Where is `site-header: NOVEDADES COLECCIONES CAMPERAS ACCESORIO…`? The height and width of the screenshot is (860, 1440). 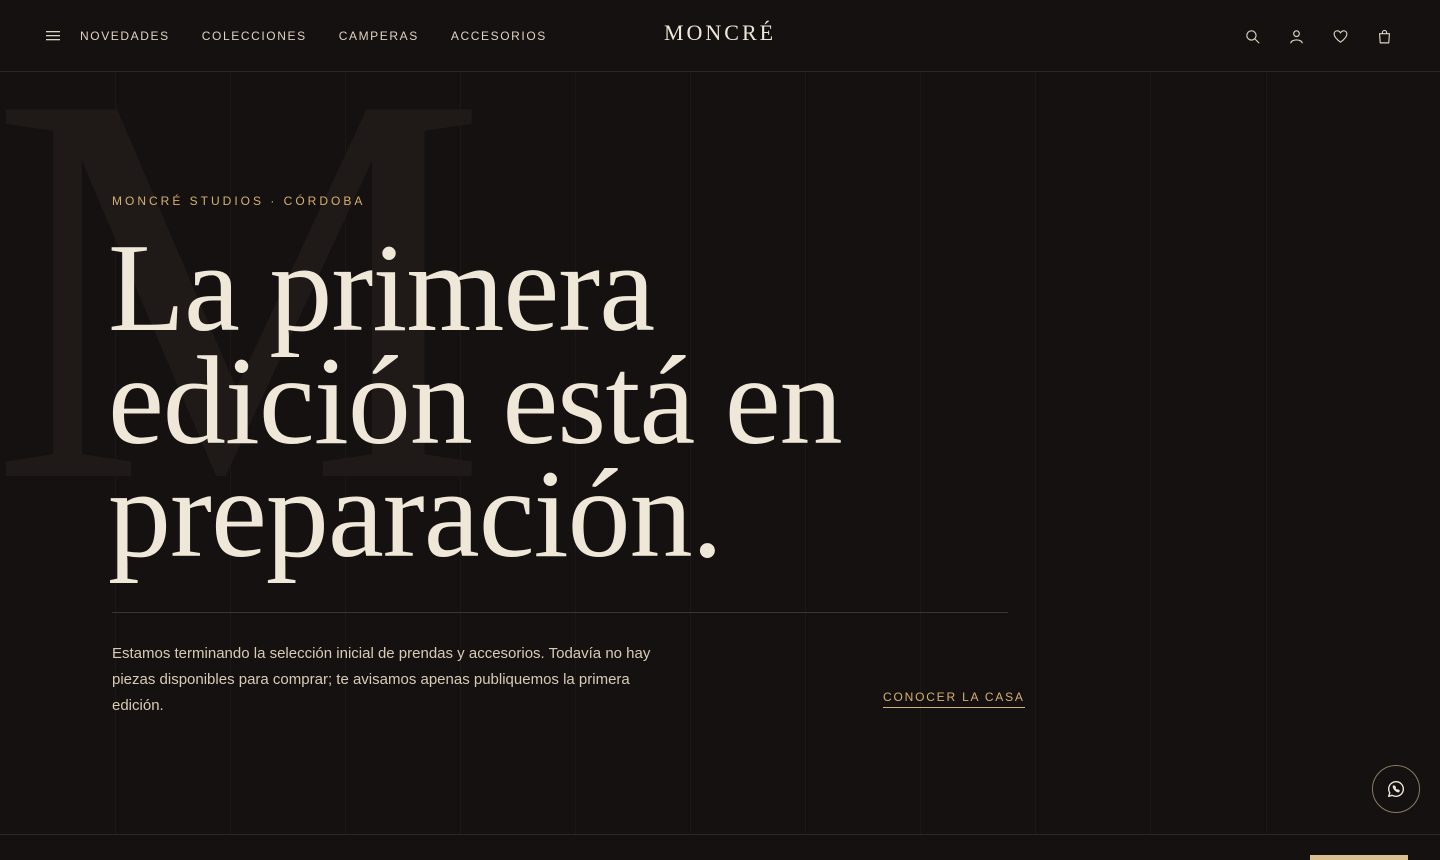
site-header: NOVEDADES COLECCIONES CAMPERAS ACCESORIO… is located at coordinates (720, 36).